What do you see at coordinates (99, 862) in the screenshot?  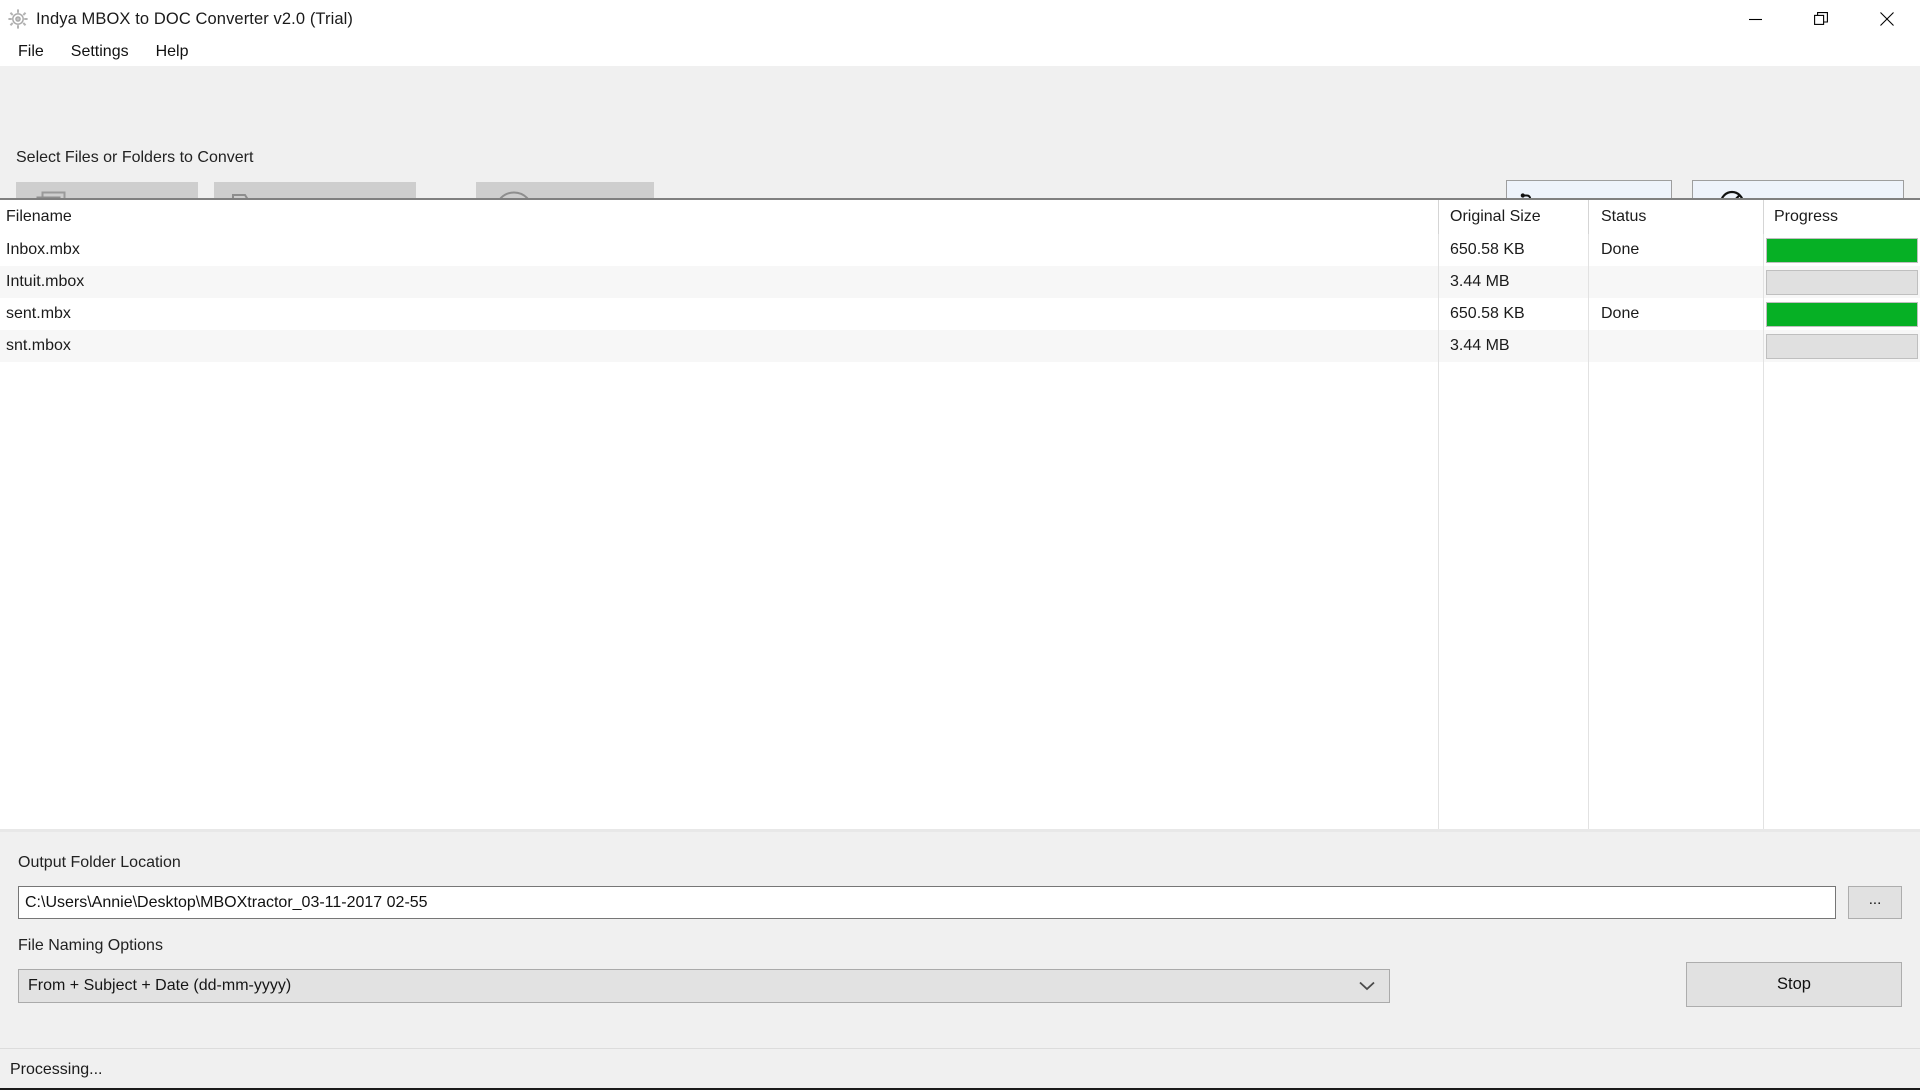 I see `output-folder-label: Output Folder Location` at bounding box center [99, 862].